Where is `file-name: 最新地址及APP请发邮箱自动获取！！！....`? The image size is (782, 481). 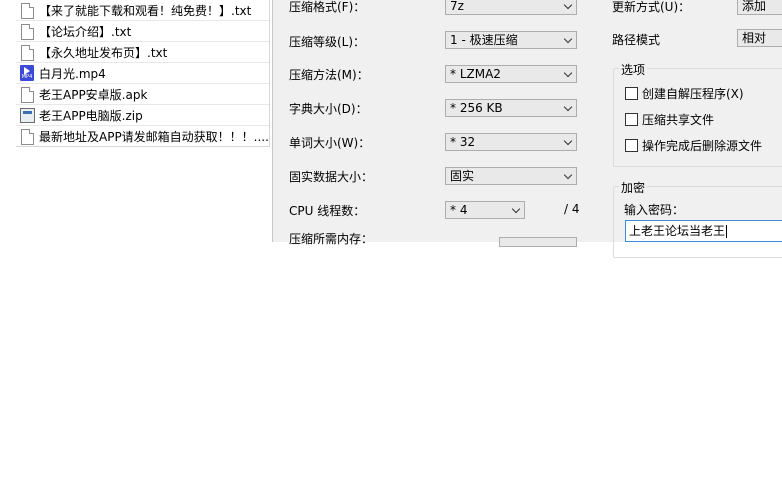
file-name: 最新地址及APP请发邮箱自动获取！！！.... is located at coordinates (154, 136).